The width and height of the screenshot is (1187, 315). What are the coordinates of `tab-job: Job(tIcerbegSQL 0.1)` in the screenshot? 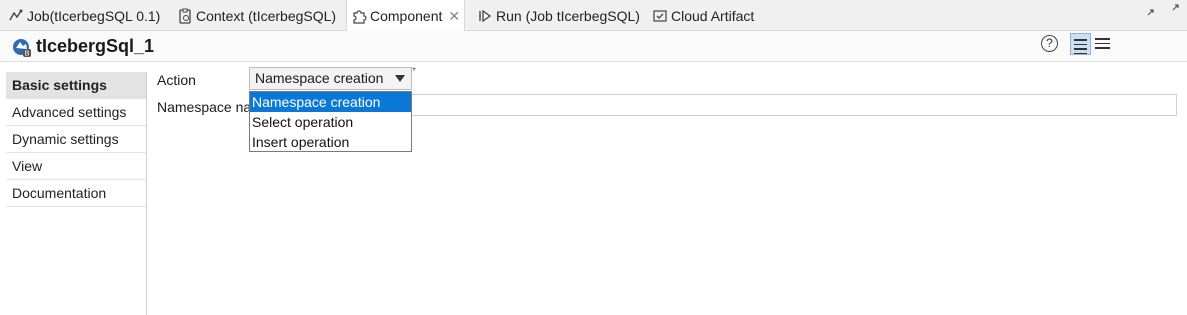 It's located at (84, 15).